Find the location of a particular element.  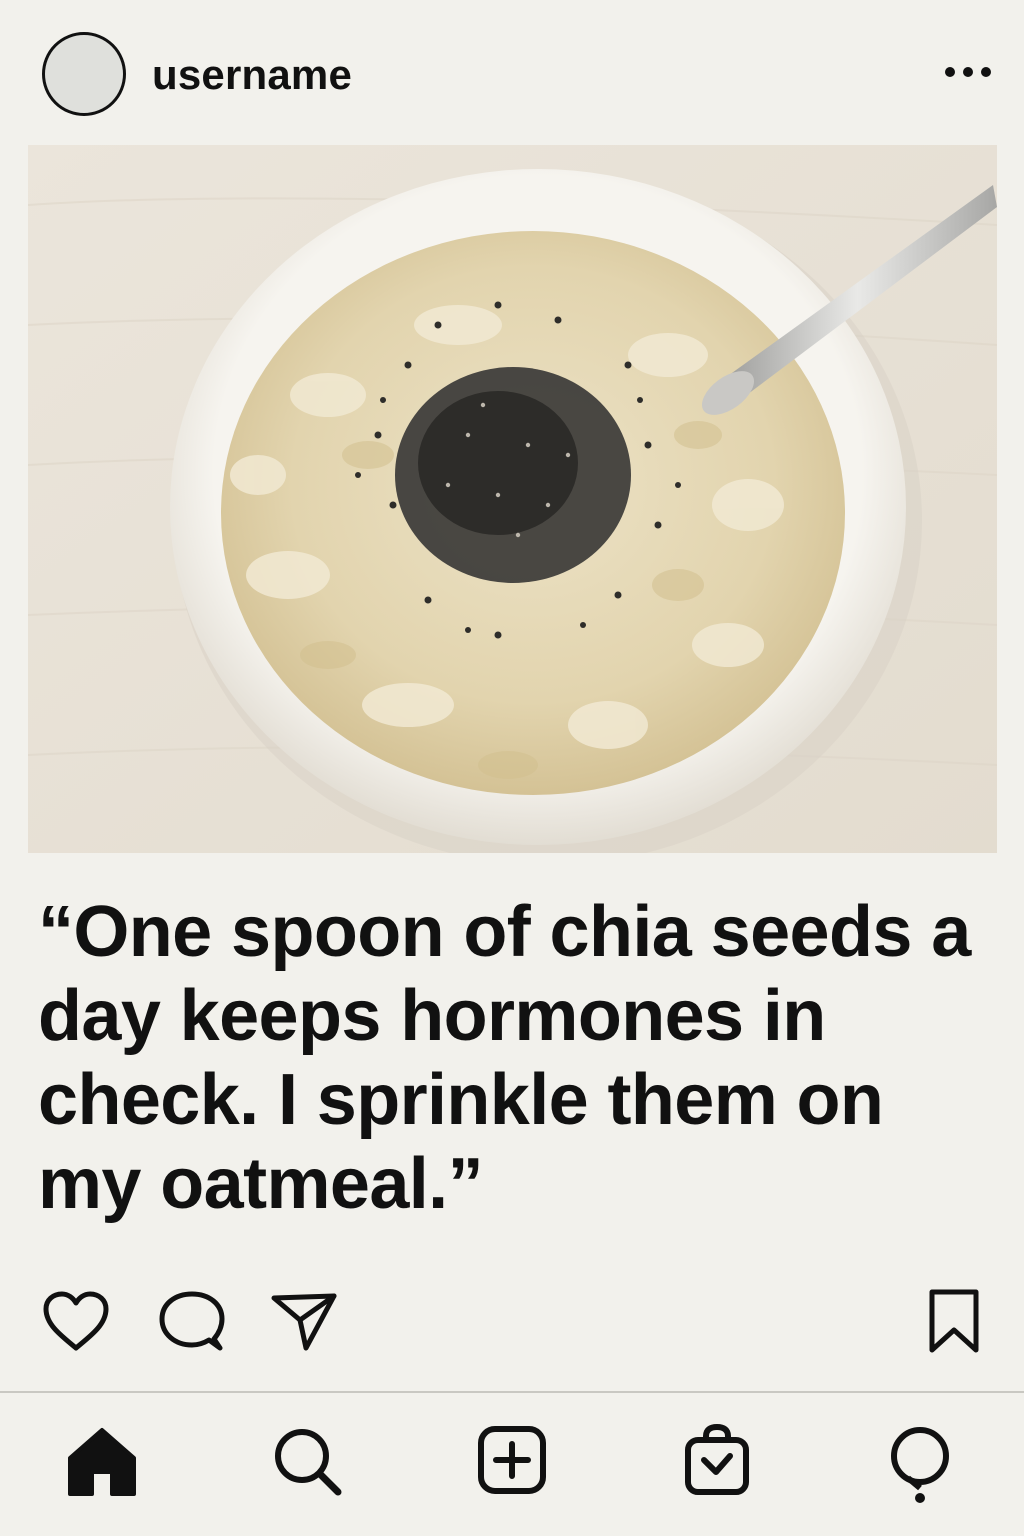

nav-create is located at coordinates (512, 1464).